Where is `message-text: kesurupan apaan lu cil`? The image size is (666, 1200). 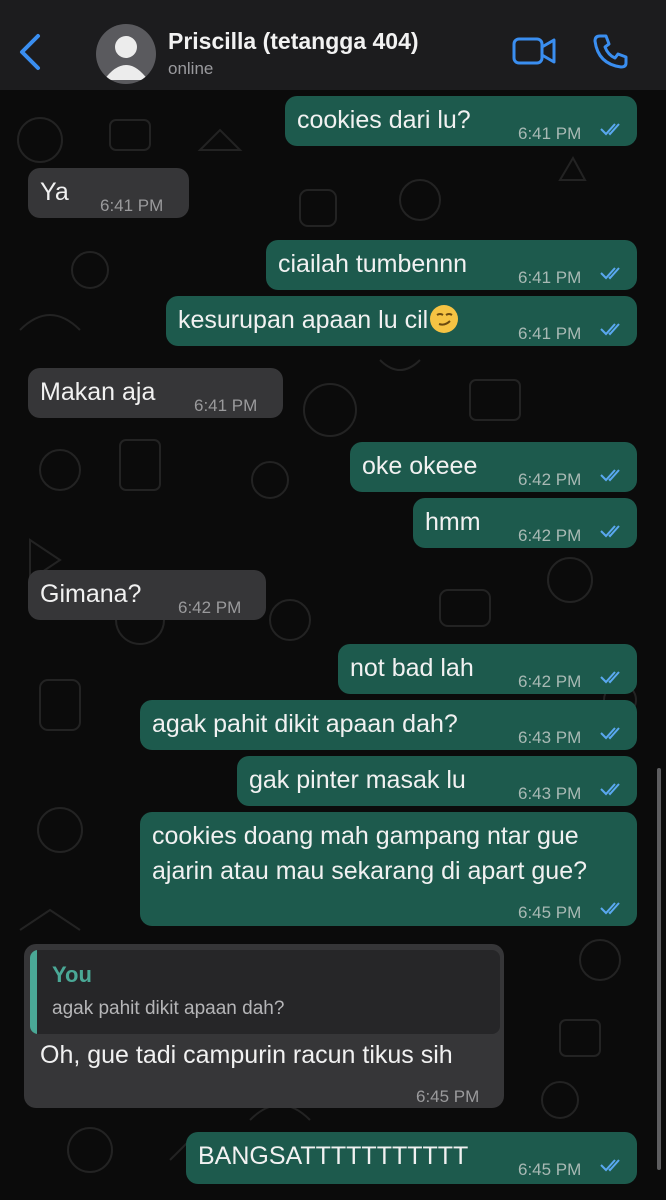
message-text: kesurupan apaan lu cil is located at coordinates (318, 320).